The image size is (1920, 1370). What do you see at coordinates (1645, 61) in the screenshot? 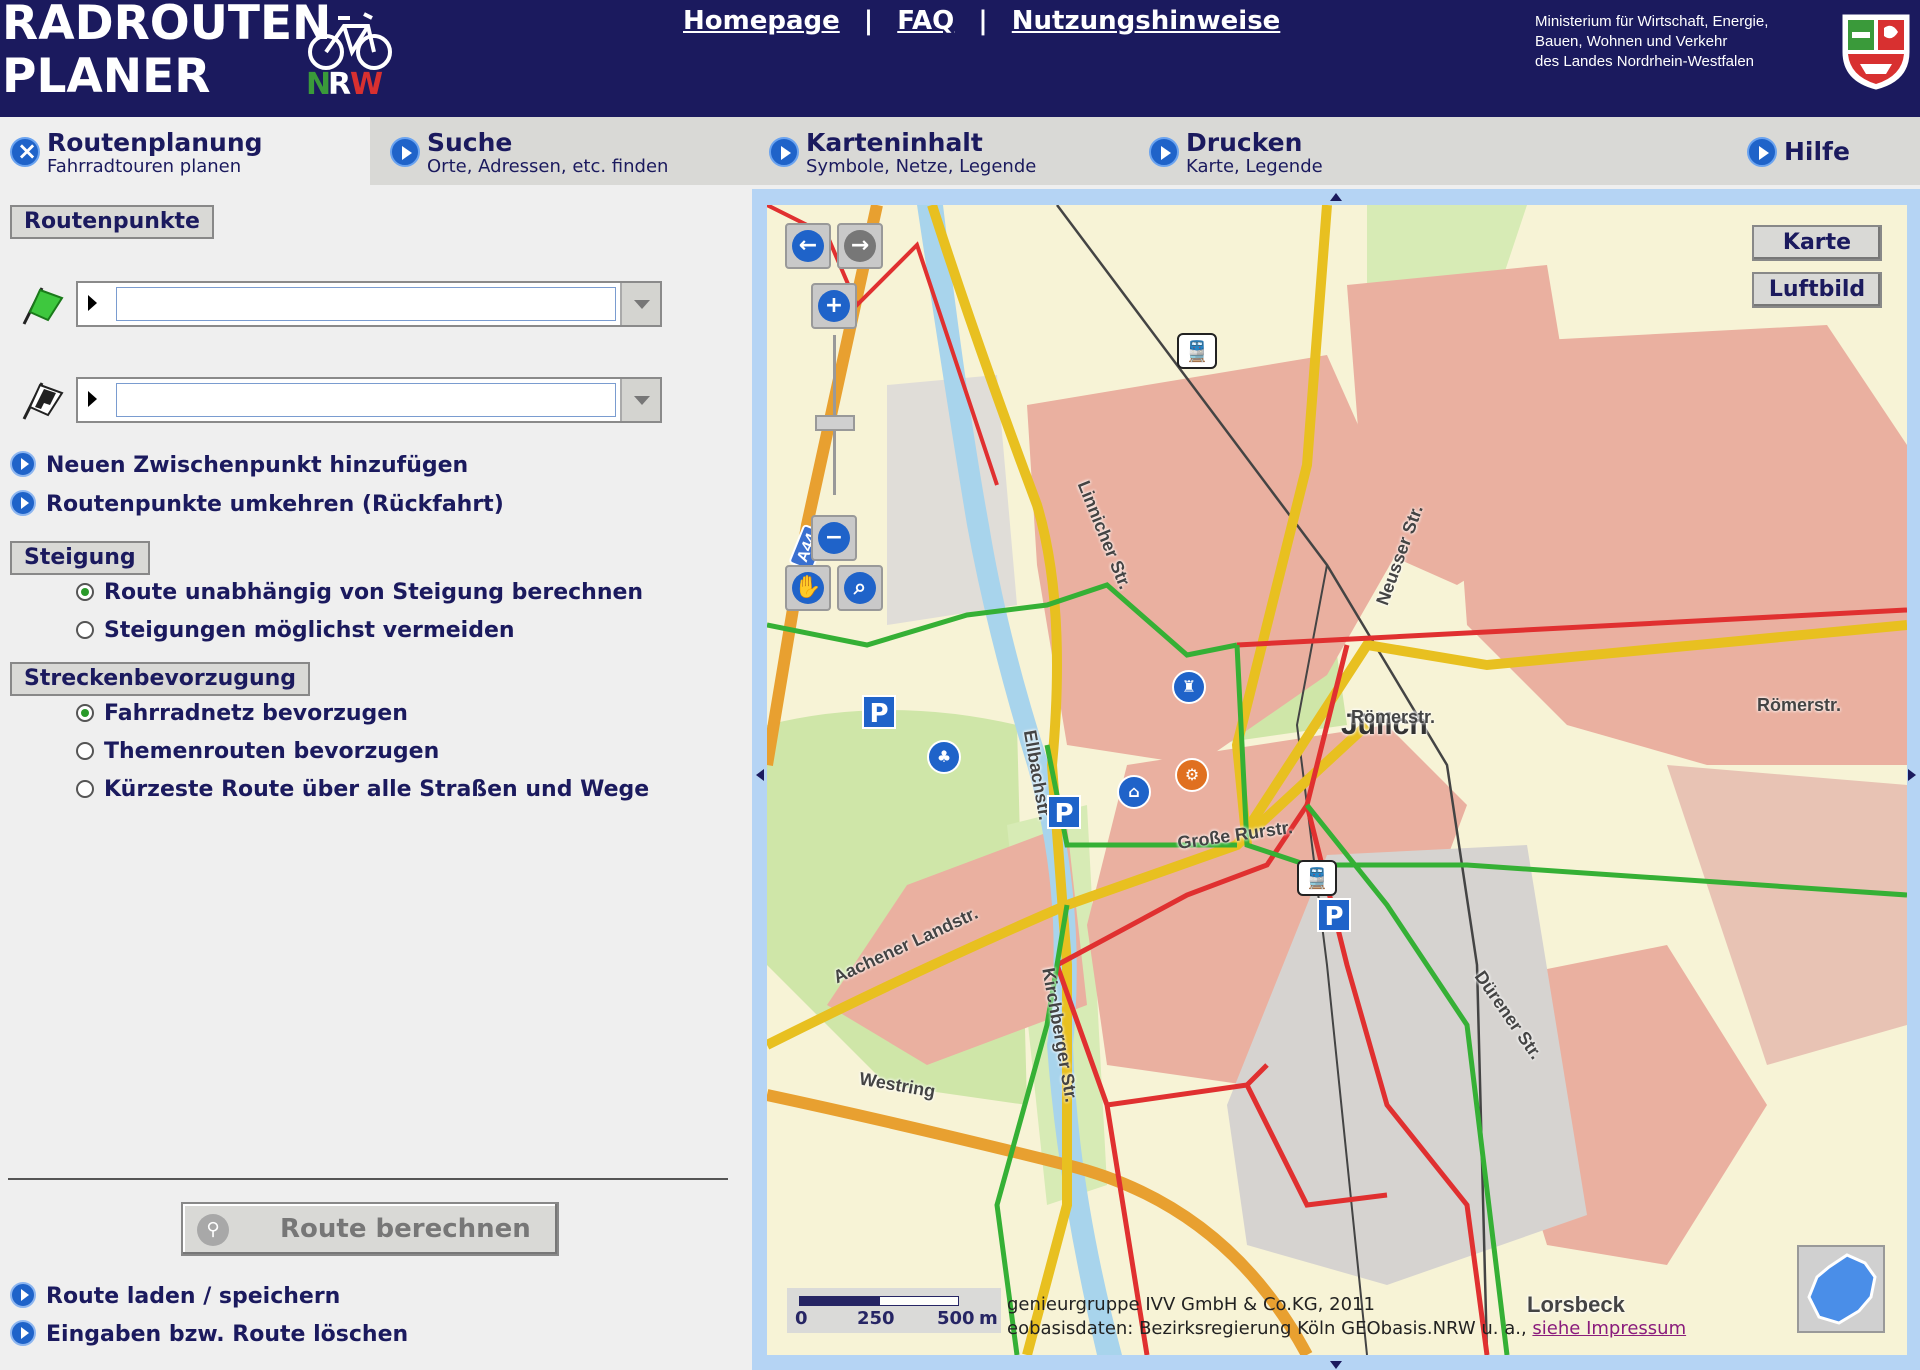
I see `ministry-line: des Landes Nordrhein-Westfalen` at bounding box center [1645, 61].